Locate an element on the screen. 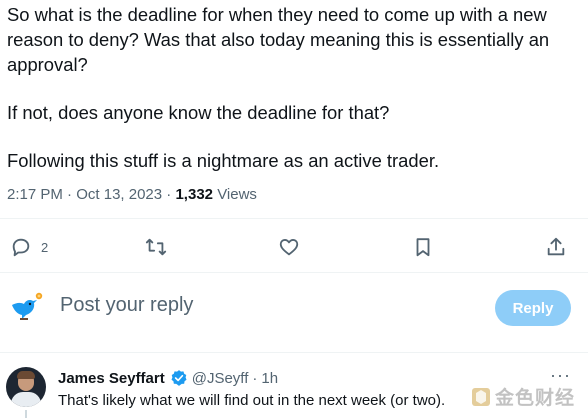  author-name: James Seyffart is located at coordinates (111, 378).